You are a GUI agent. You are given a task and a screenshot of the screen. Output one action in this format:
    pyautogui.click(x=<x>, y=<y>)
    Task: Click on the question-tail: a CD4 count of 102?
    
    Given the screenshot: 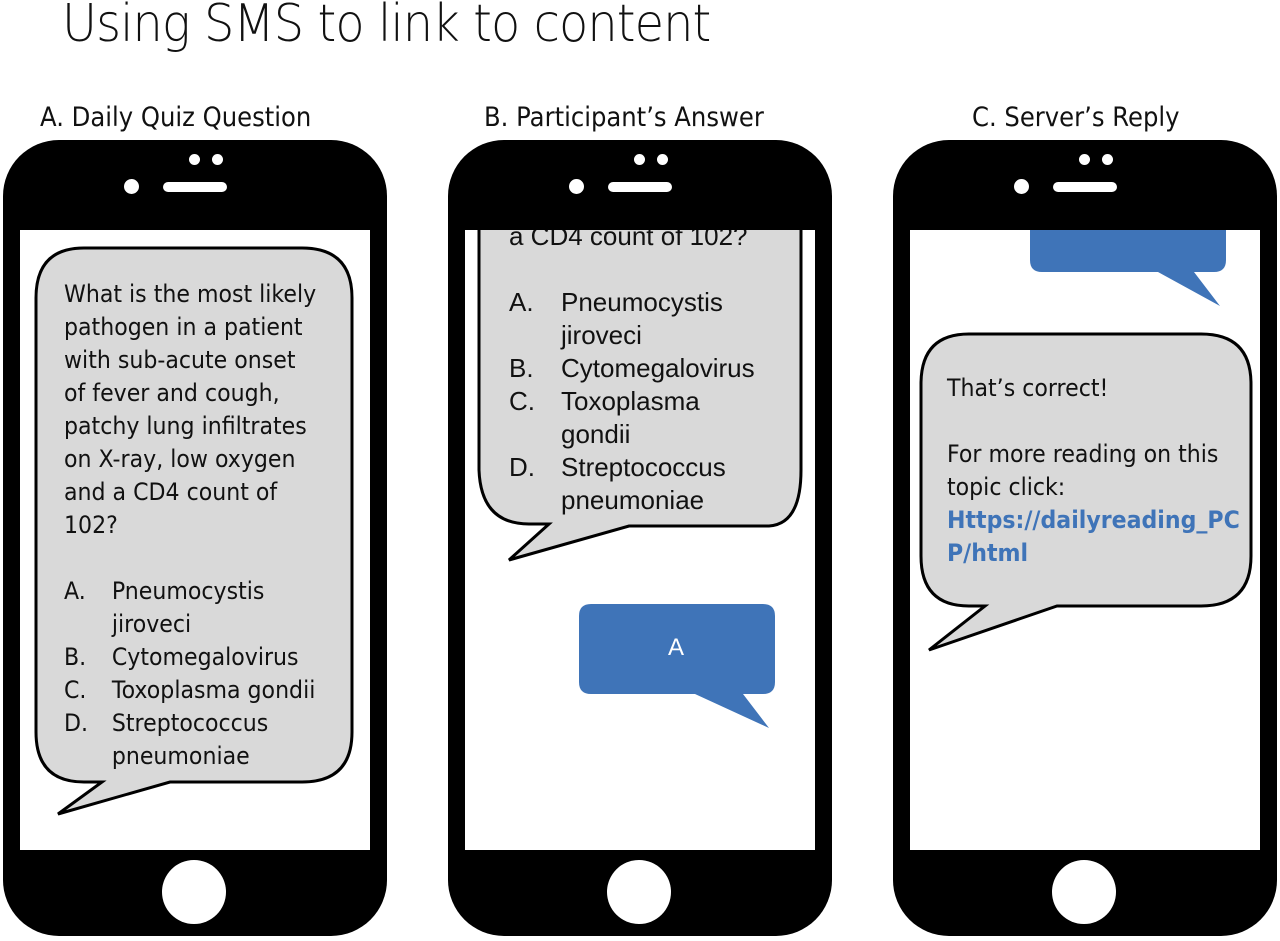 What is the action you would take?
    pyautogui.click(x=628, y=240)
    